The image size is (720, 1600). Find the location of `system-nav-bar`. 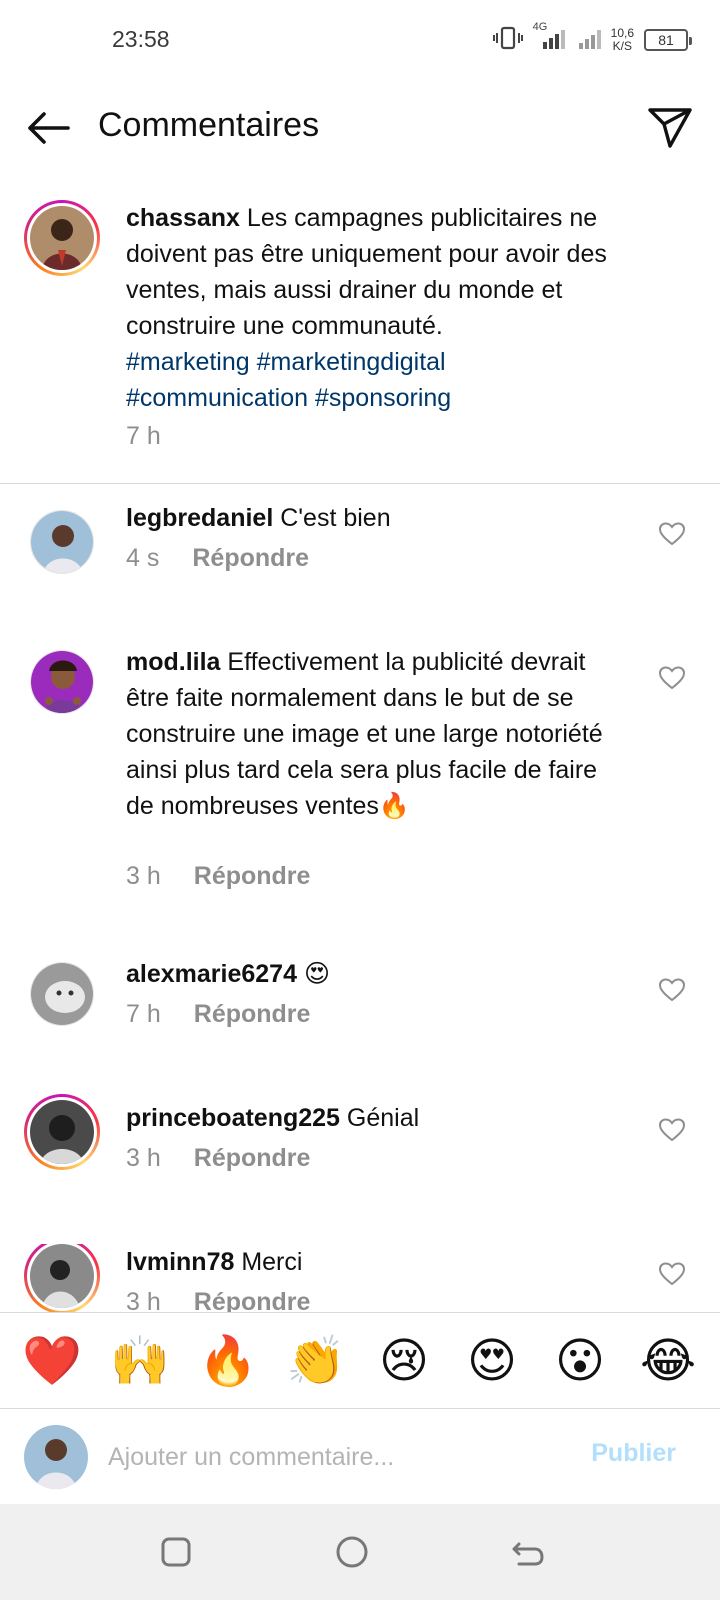

system-nav-bar is located at coordinates (360, 1552).